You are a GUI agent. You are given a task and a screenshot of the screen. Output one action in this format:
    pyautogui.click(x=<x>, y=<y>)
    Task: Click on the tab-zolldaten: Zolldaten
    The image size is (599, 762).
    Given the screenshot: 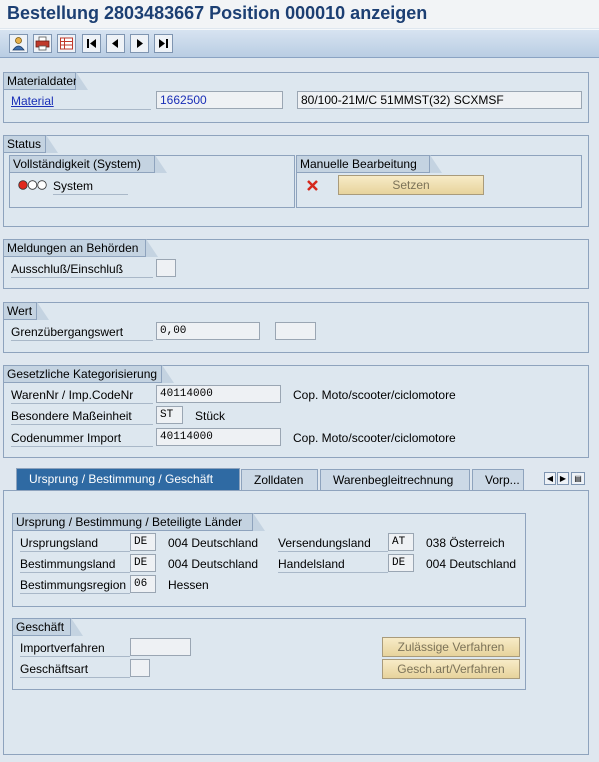 What is the action you would take?
    pyautogui.click(x=279, y=480)
    